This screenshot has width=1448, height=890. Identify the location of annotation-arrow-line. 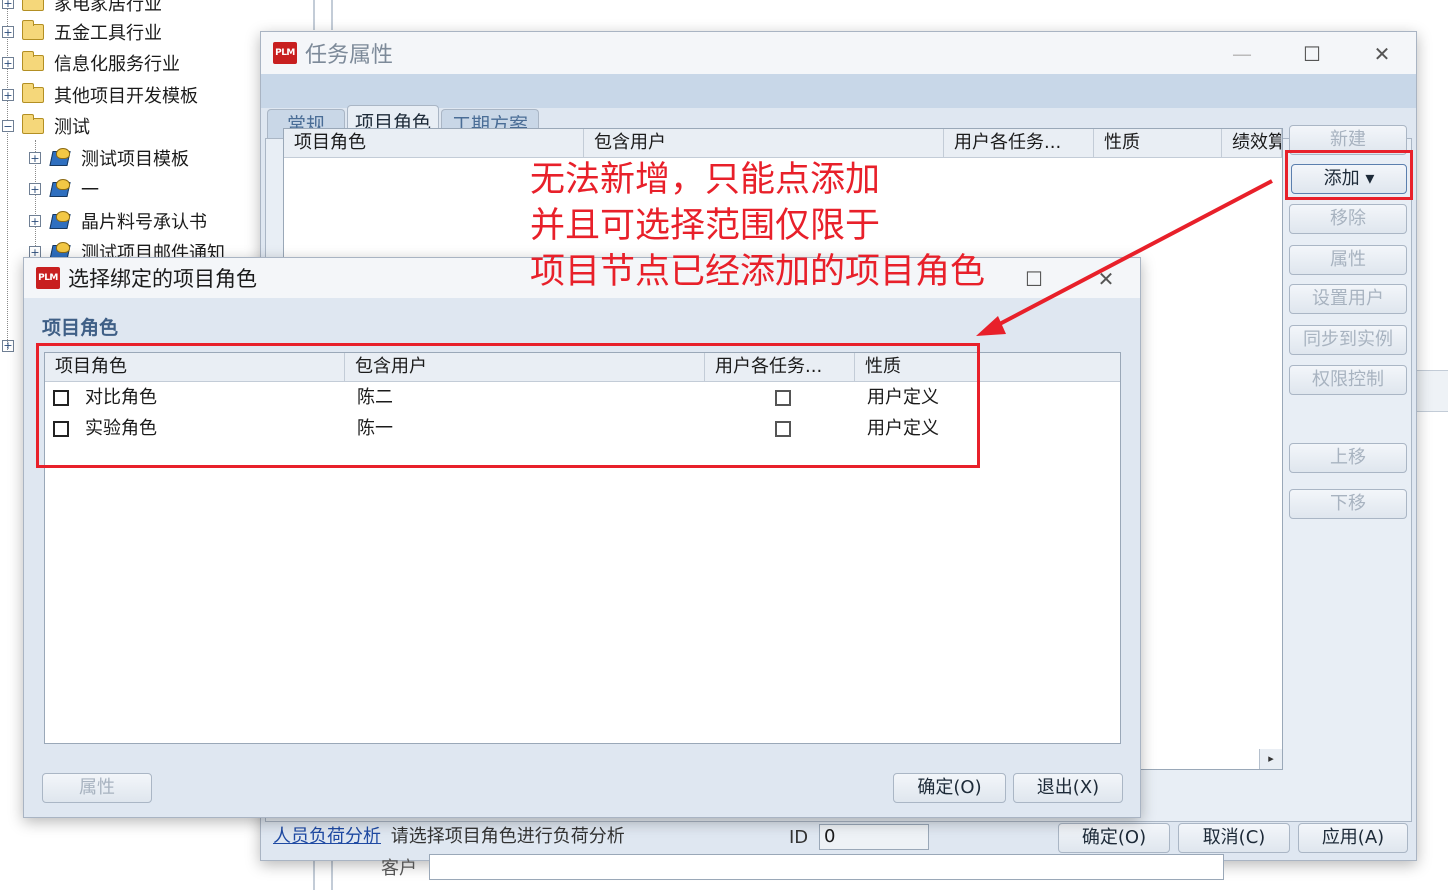
(1132, 254).